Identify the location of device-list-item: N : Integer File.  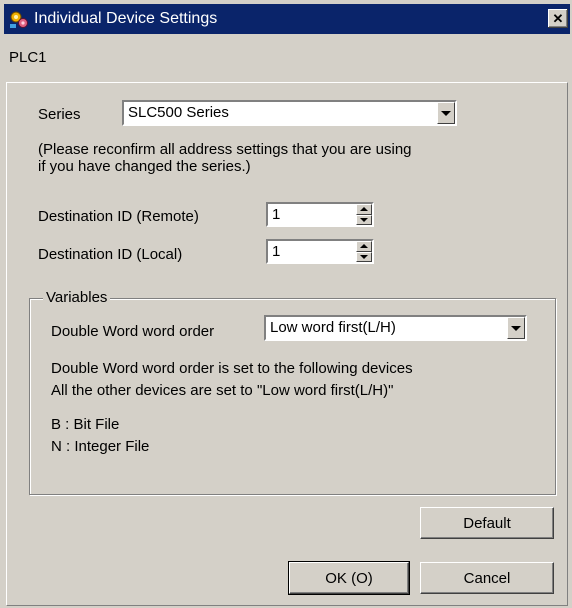
(100, 446).